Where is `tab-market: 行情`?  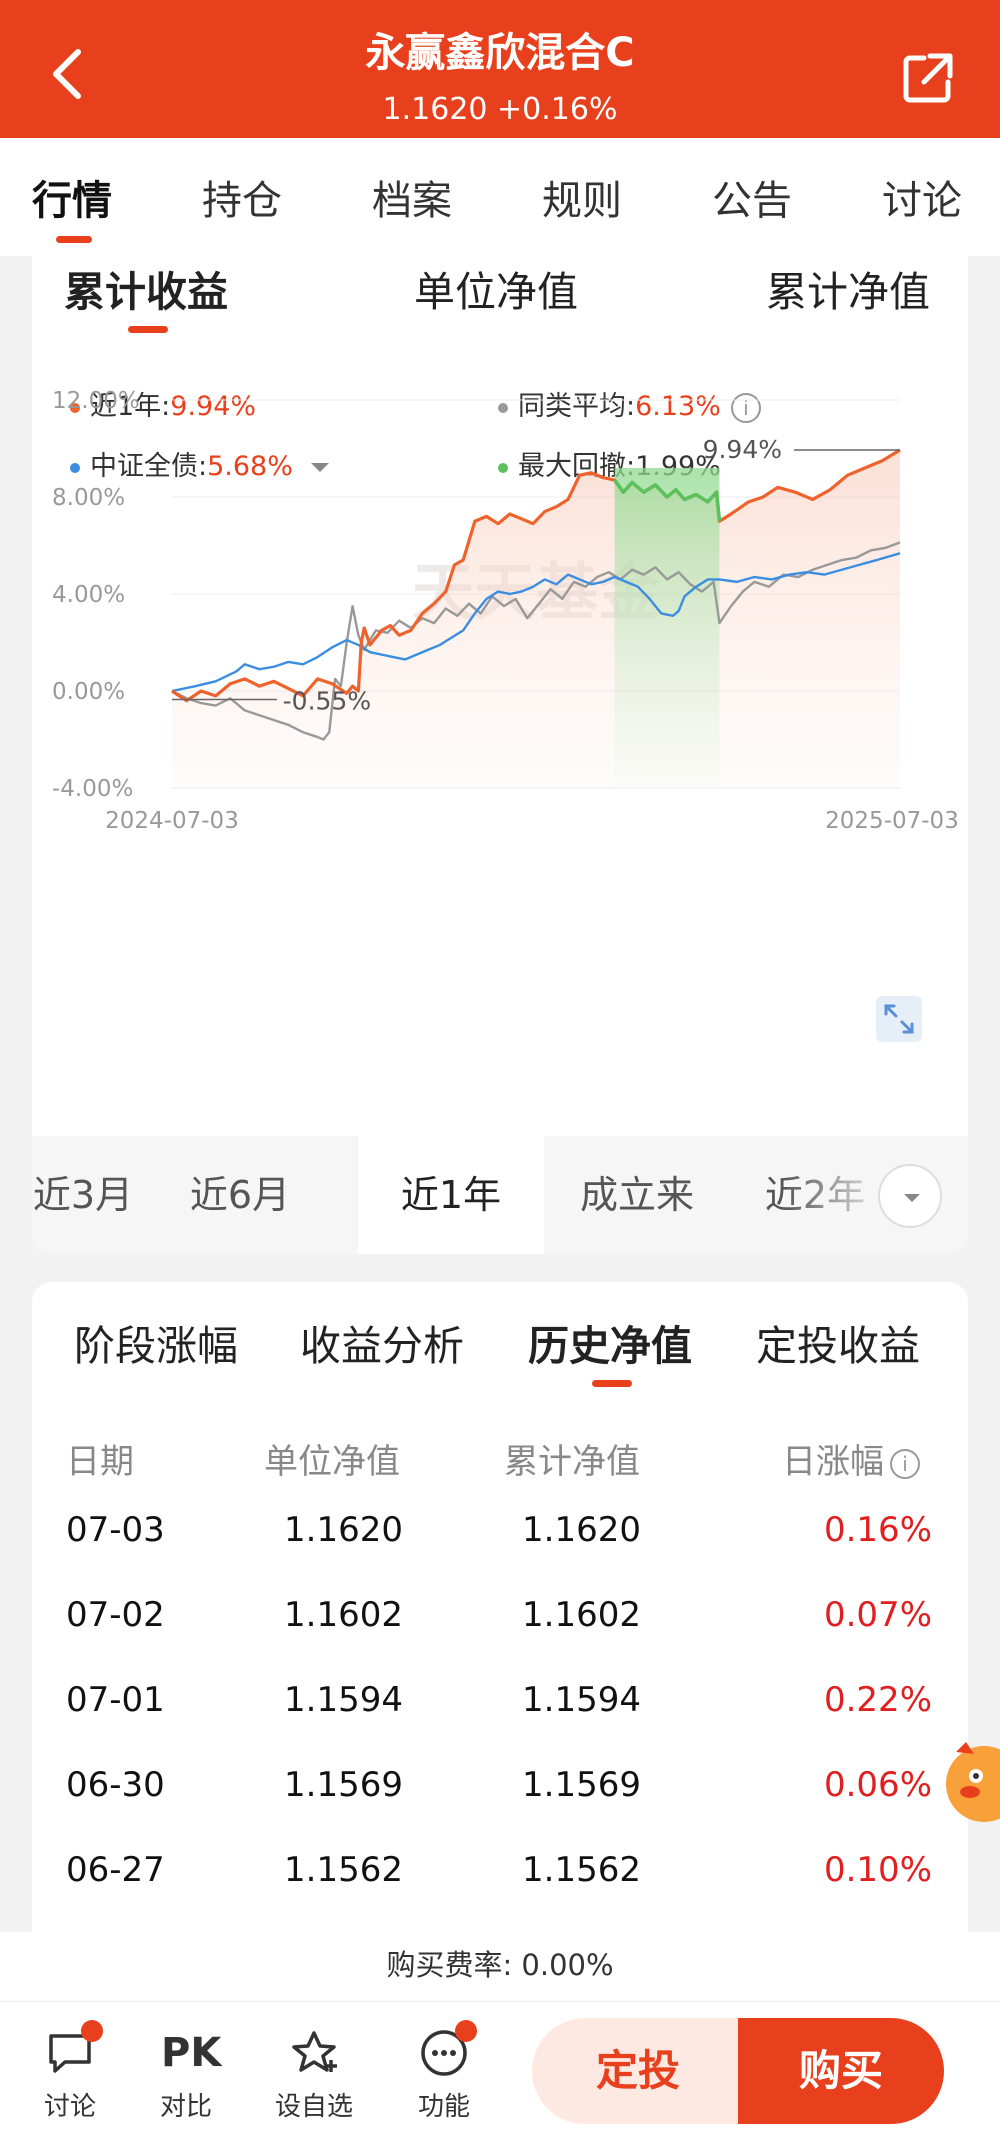 tab-market: 行情 is located at coordinates (72, 197).